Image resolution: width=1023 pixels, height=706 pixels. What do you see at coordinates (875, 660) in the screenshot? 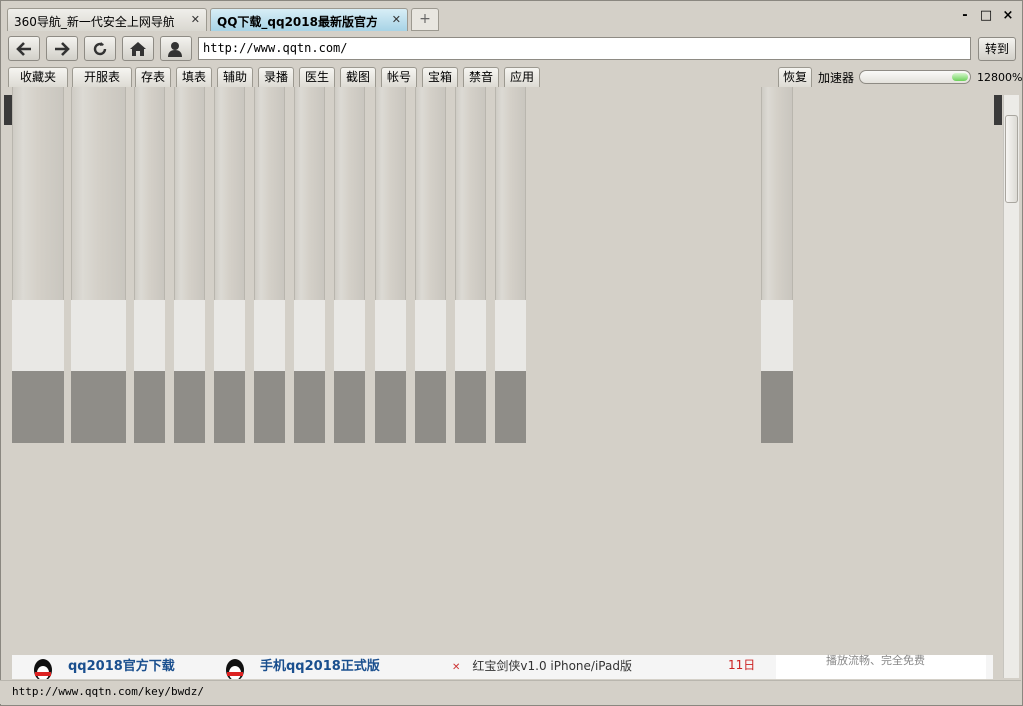
I see `side-panel-text: 播放流畅、完全免费` at bounding box center [875, 660].